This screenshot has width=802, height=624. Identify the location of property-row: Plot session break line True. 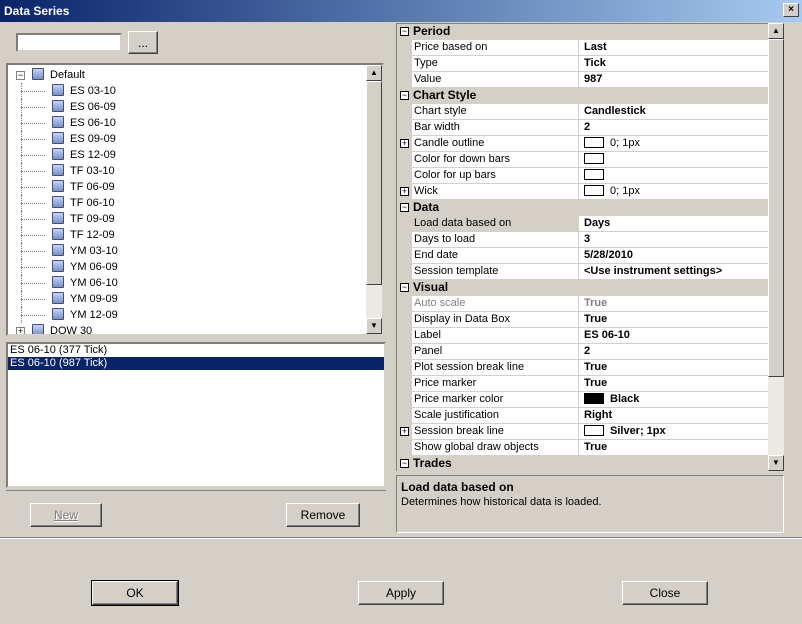
(583, 368).